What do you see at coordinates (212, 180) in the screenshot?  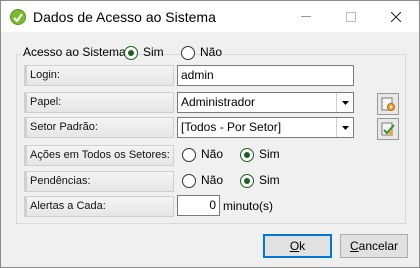 I see `pendencias-nao-label: Não` at bounding box center [212, 180].